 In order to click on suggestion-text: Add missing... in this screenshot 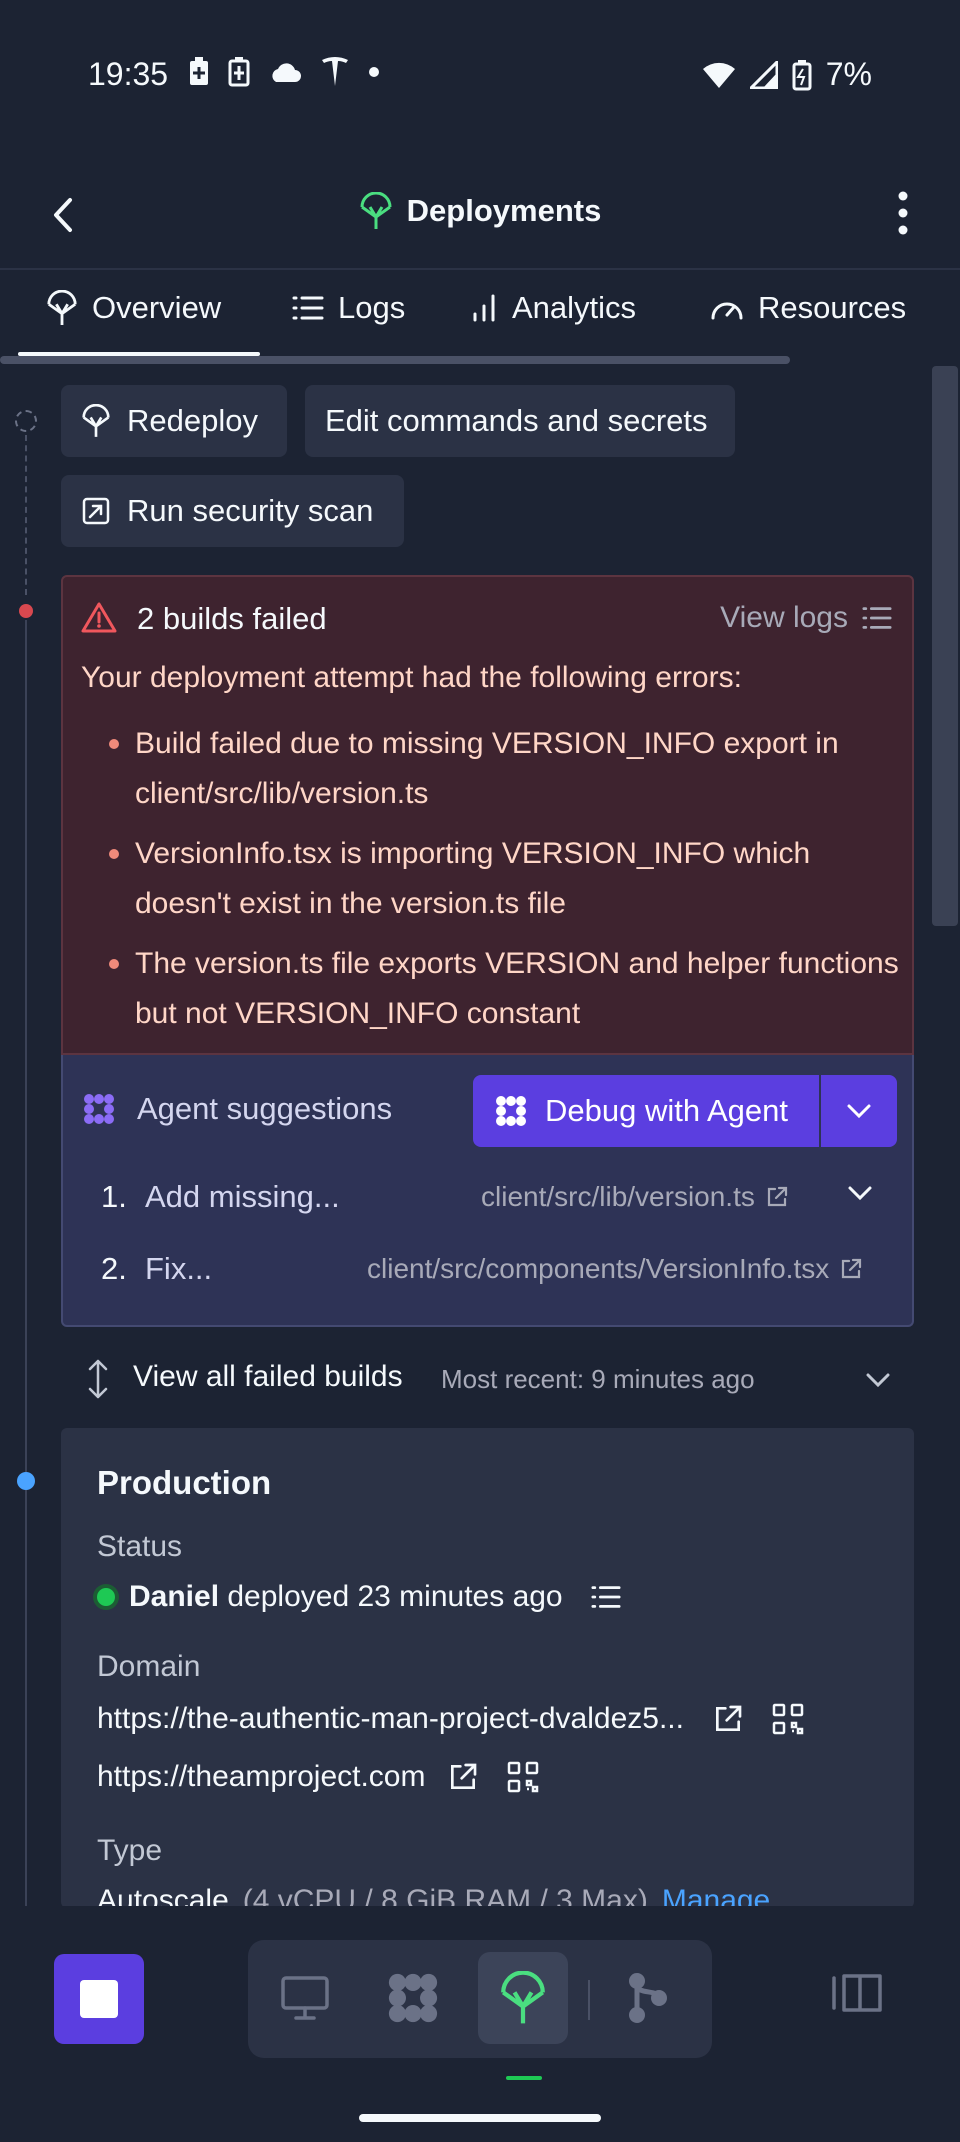, I will do `click(242, 1196)`.